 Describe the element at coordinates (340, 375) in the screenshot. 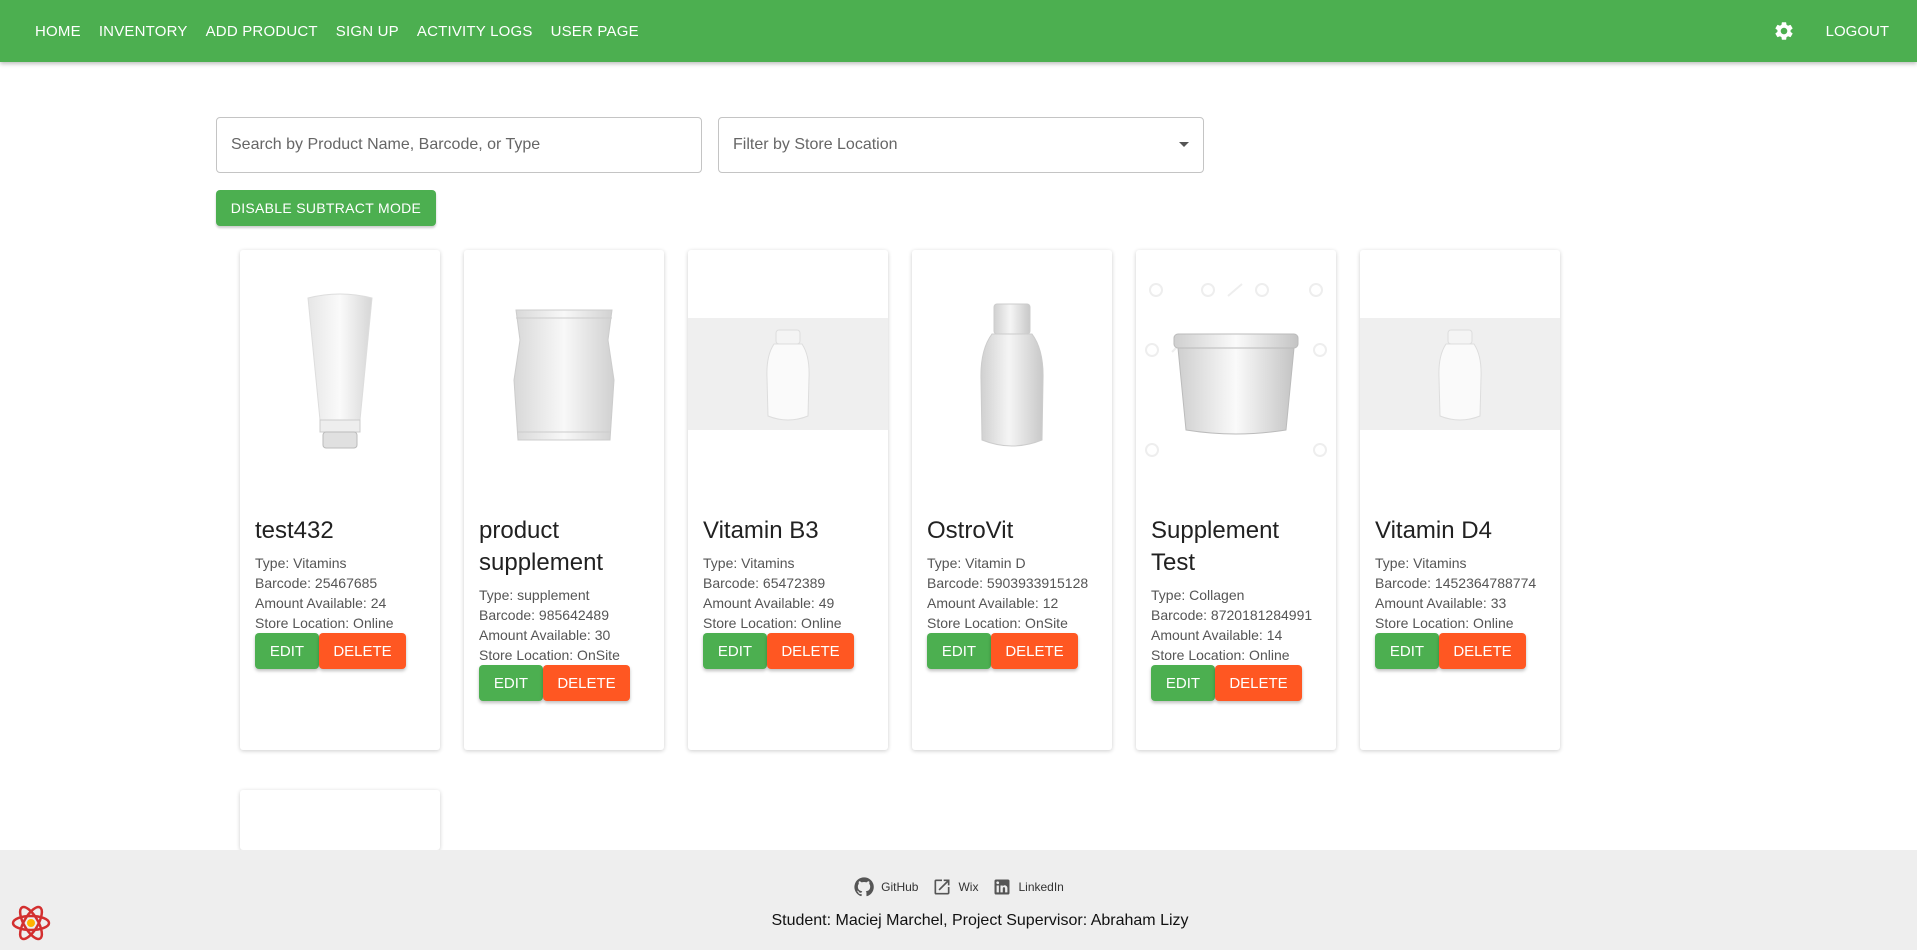

I see `tube-icon` at that location.